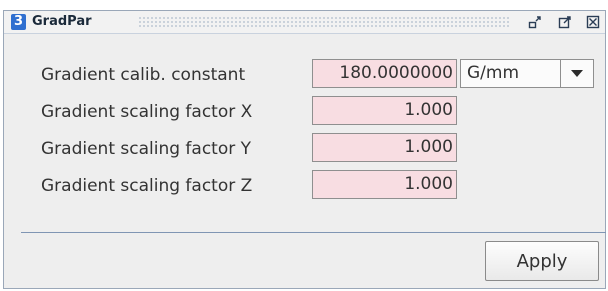 This screenshot has width=608, height=291. Describe the element at coordinates (147, 186) in the screenshot. I see `gradient-scale-z-label: Gradient scaling factor Z` at that location.